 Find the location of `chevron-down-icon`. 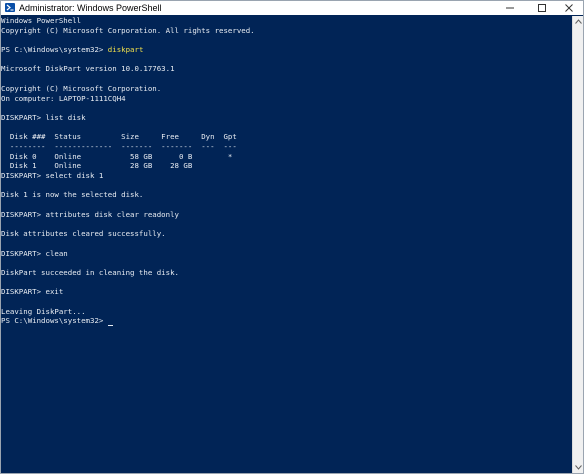

chevron-down-icon is located at coordinates (578, 467).